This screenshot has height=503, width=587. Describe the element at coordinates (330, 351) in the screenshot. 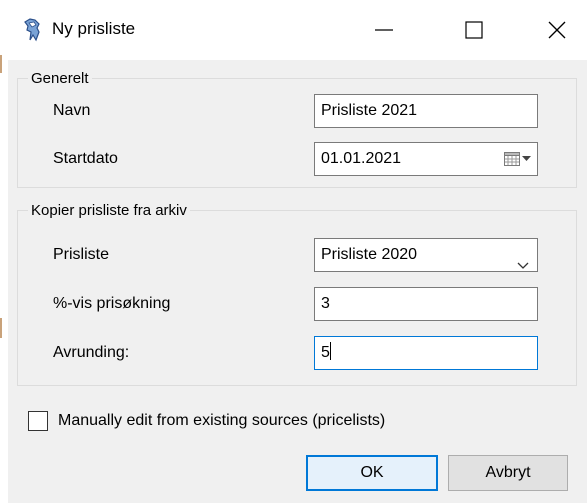

I see `text-caret` at that location.